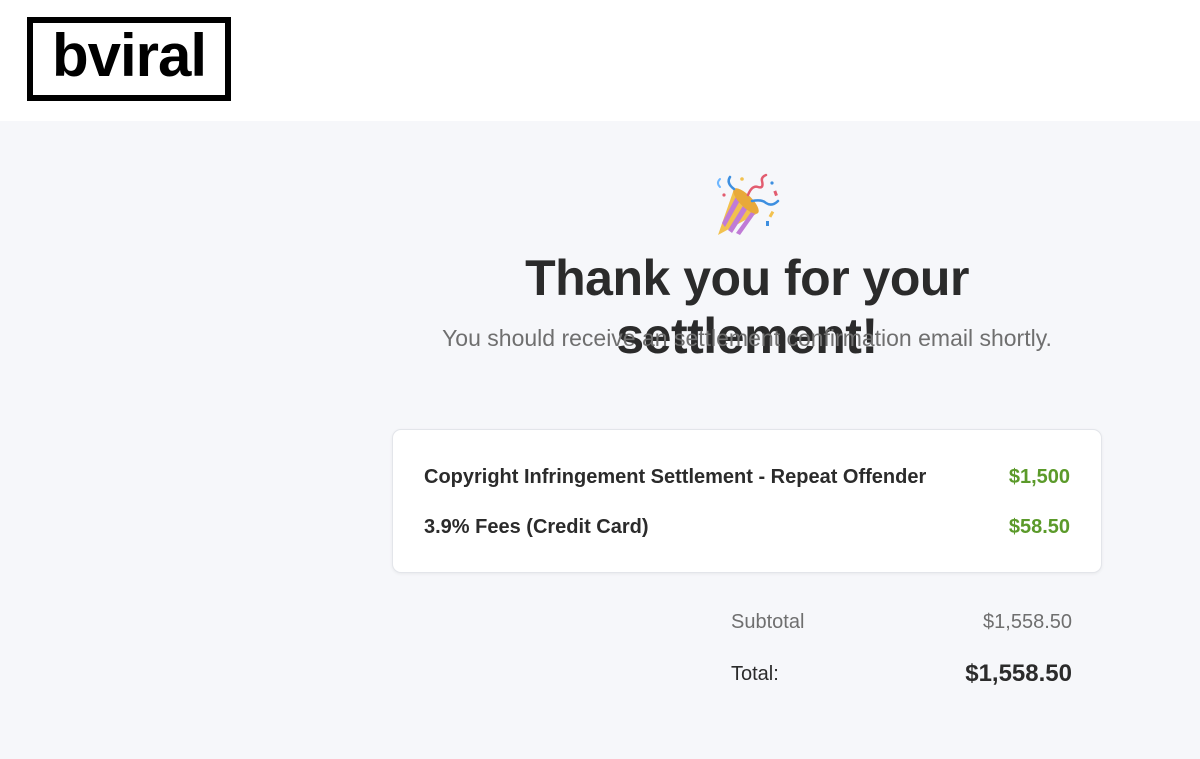  Describe the element at coordinates (1039, 526) in the screenshot. I see `line-item-amount: $58.50` at that location.